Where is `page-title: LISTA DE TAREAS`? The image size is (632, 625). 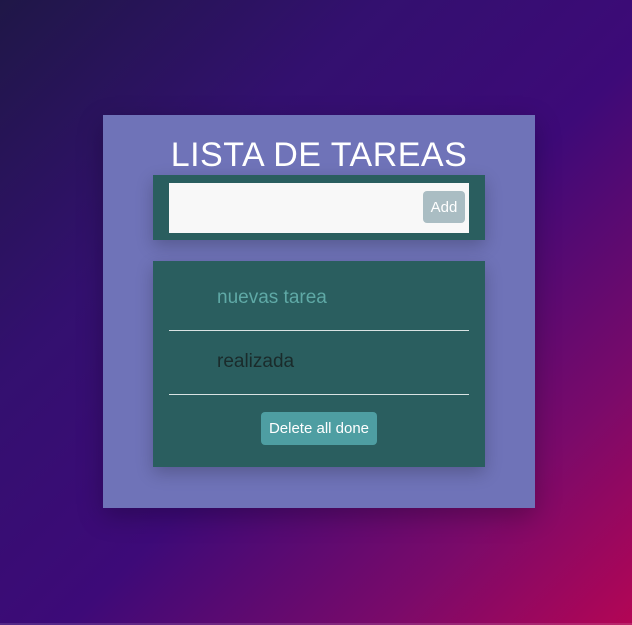 page-title: LISTA DE TAREAS is located at coordinates (319, 155).